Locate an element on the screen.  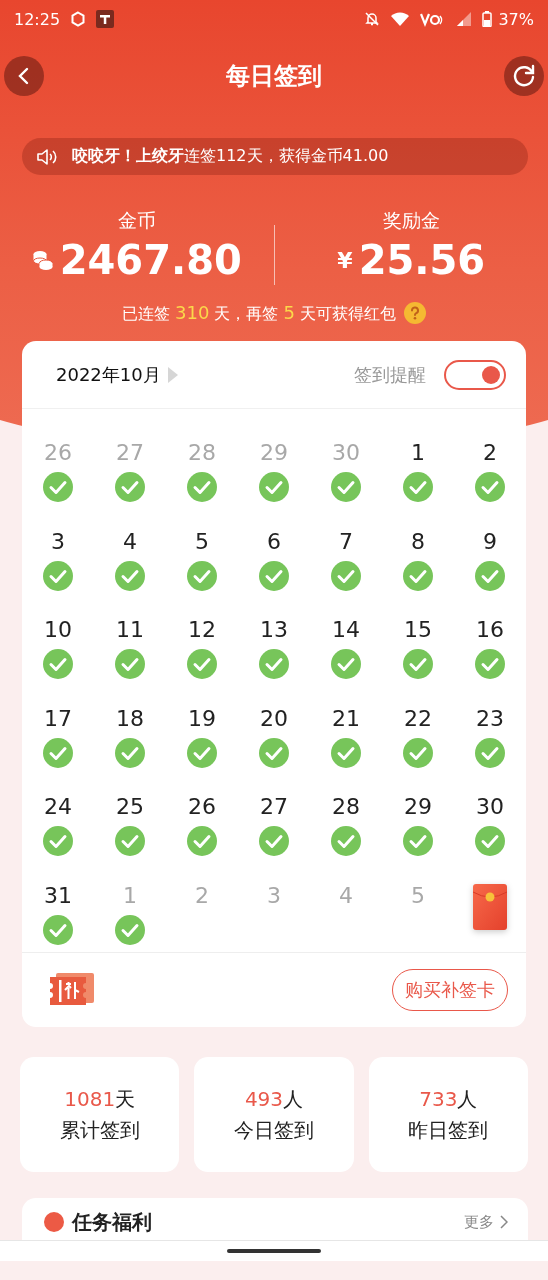
calendar-day: 25 is located at coordinates (130, 807).